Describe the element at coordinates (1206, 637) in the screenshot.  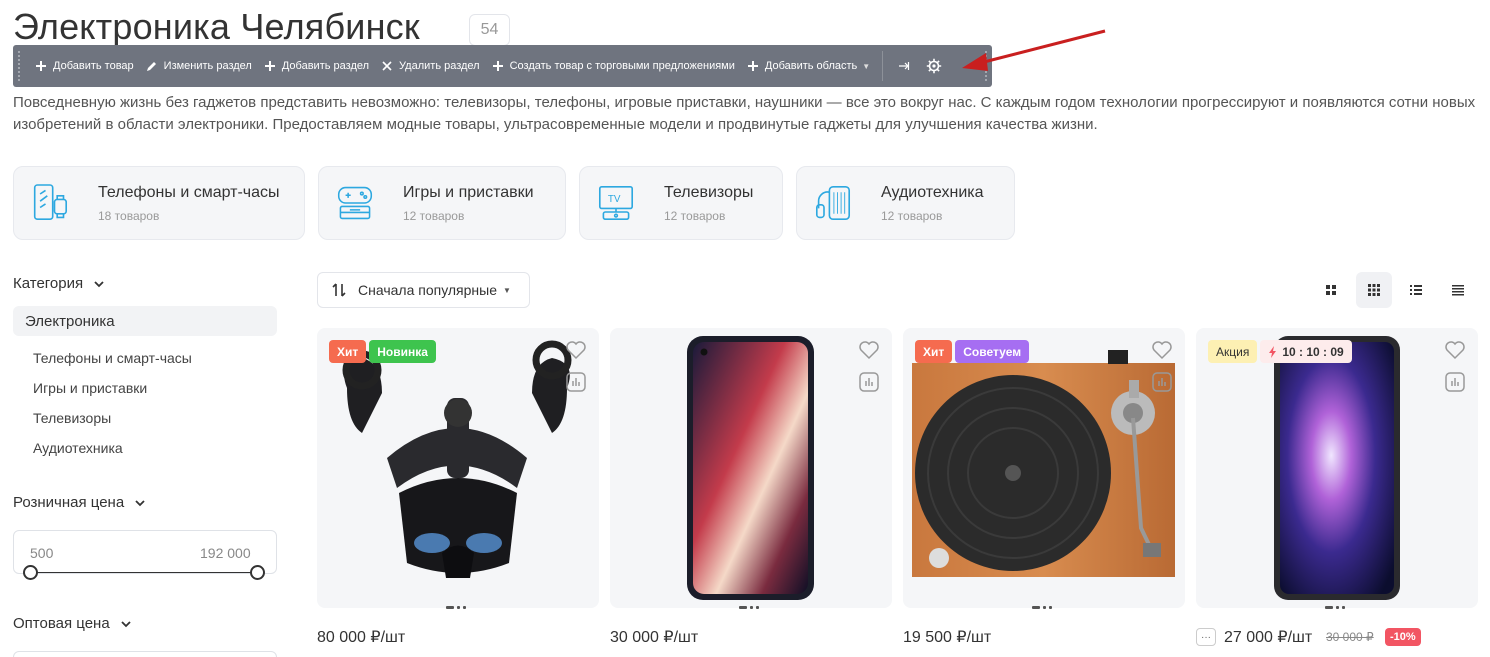
I see `more-options-button: ···` at that location.